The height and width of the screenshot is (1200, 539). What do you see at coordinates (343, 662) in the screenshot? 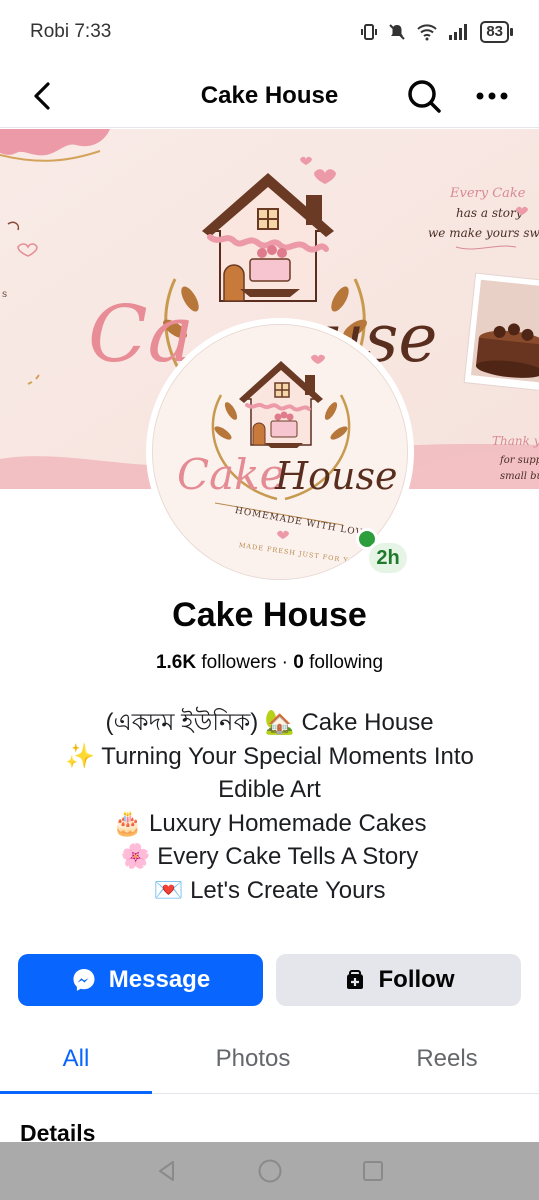
I see `following-label: following` at bounding box center [343, 662].